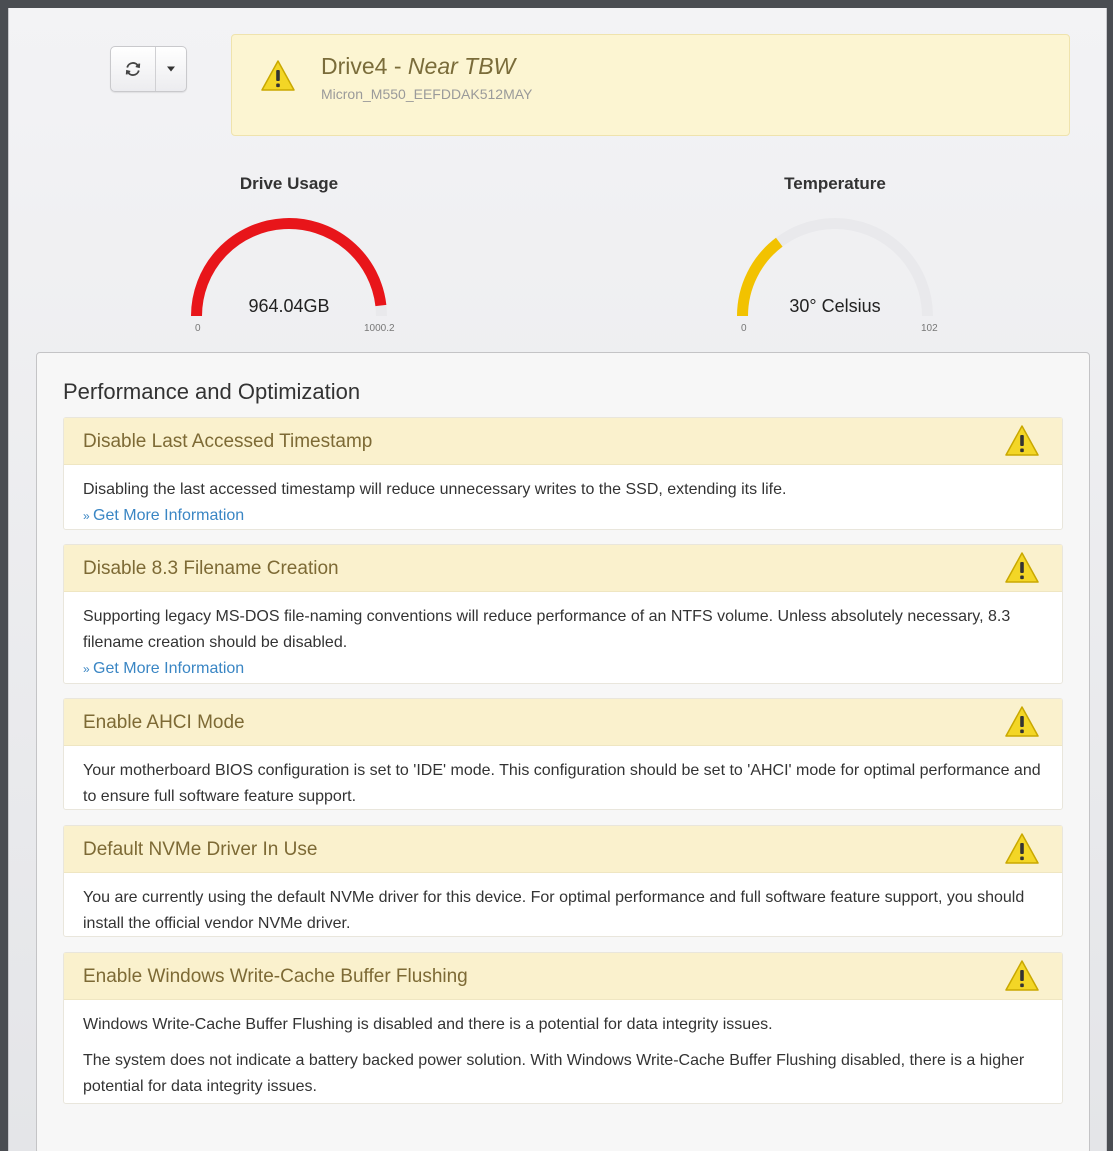 This screenshot has width=1113, height=1151. I want to click on caret-down-icon, so click(171, 69).